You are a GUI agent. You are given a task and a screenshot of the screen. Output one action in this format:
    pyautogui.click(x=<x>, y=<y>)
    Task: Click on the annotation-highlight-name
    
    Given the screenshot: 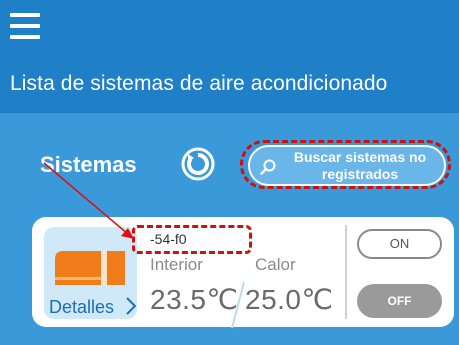 What is the action you would take?
    pyautogui.click(x=192, y=239)
    